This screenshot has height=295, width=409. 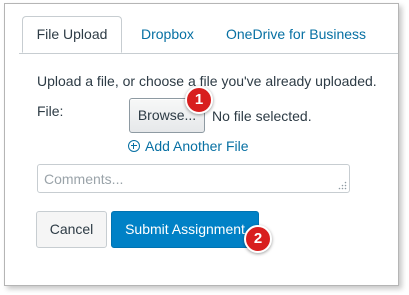 I want to click on add-another-file-label: Add Another File, so click(x=197, y=146).